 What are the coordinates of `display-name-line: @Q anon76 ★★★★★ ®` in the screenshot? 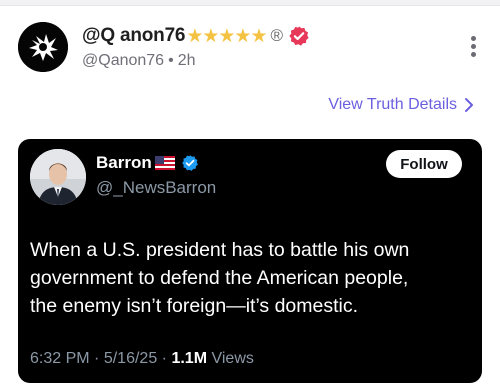 It's located at (196, 36).